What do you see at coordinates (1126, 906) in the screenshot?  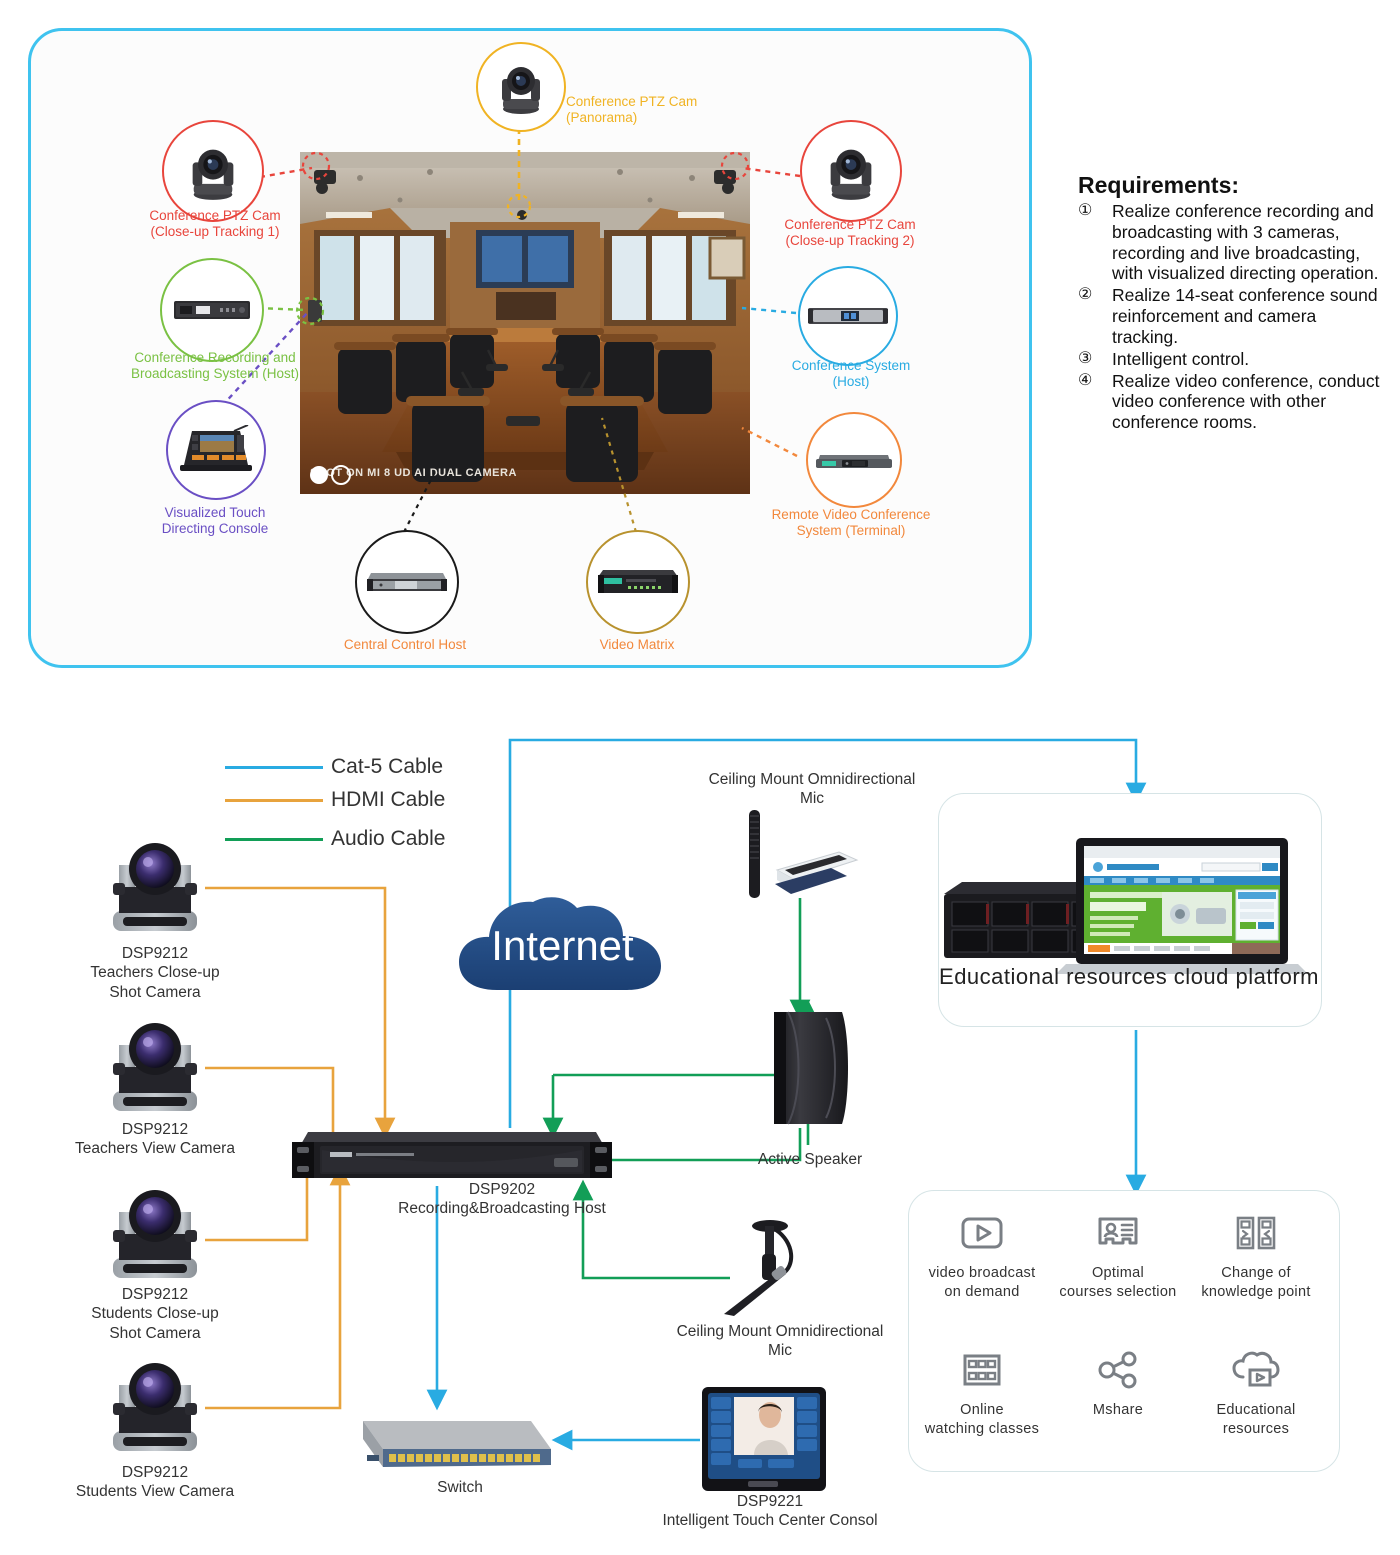 I see `server-and-laptop-icon` at bounding box center [1126, 906].